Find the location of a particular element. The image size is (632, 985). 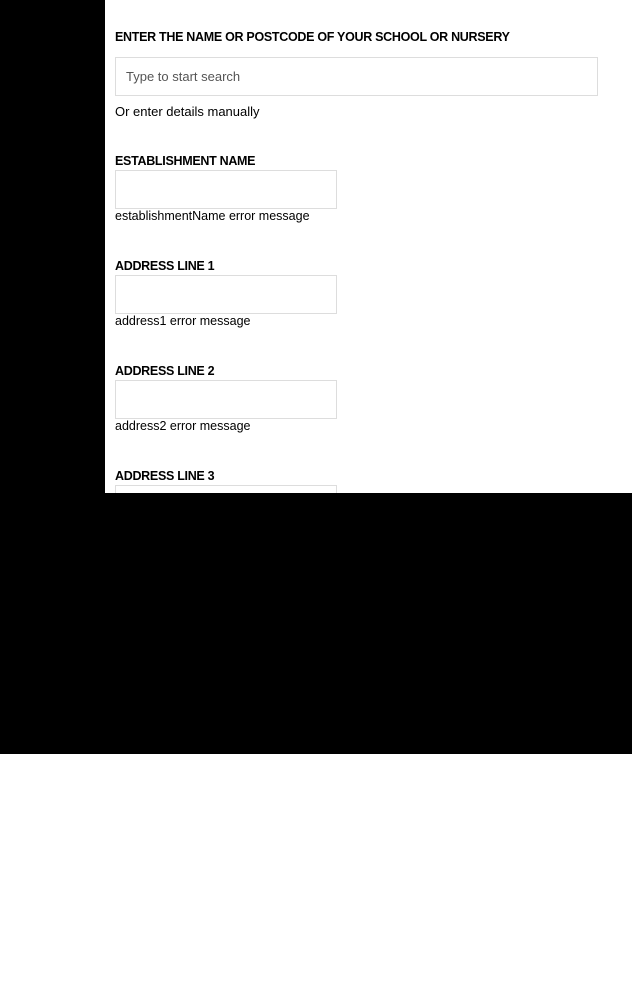

establishment-name-error: establishmentName error message is located at coordinates (212, 216).